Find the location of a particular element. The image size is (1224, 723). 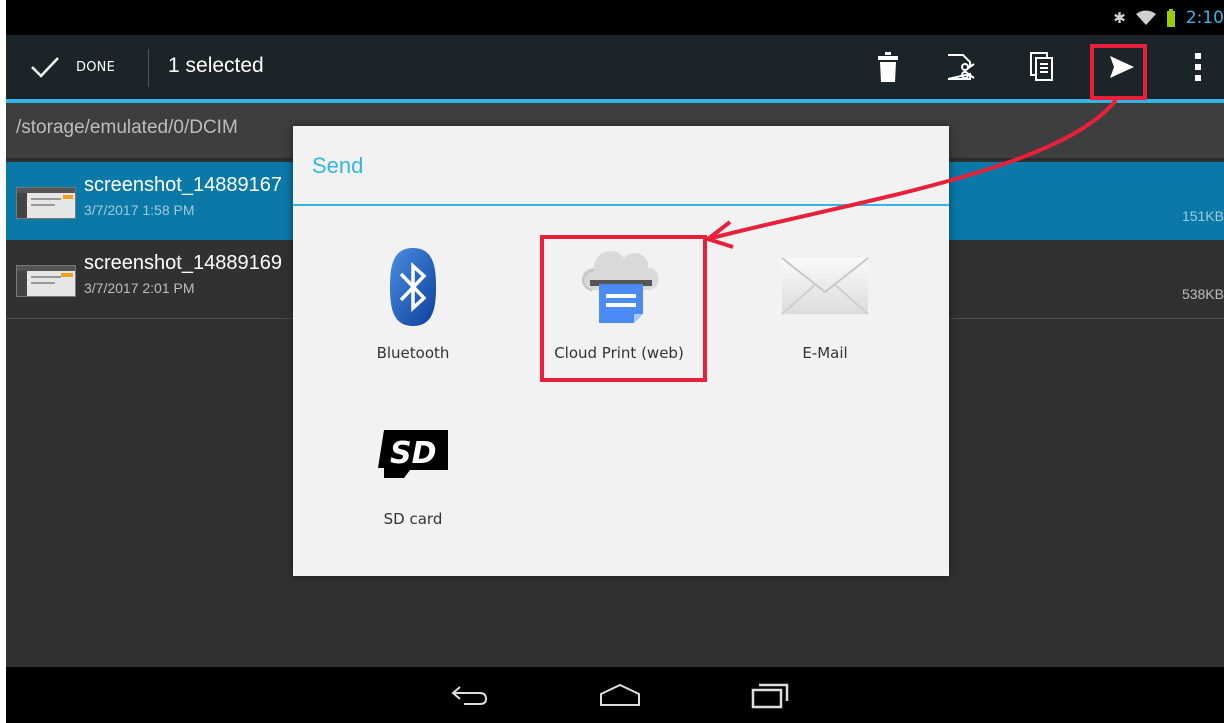

file-name: screenshot_14889169 is located at coordinates (183, 263).